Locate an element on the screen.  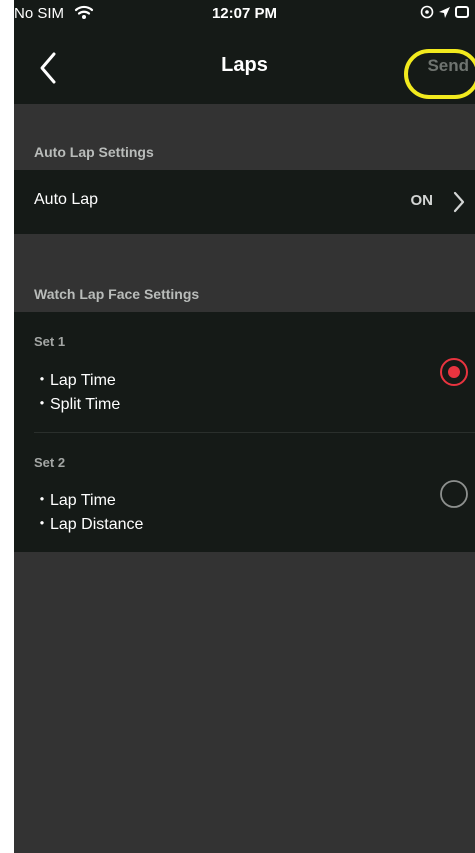
section-header-auto-lap: Auto Lap Settings is located at coordinates (244, 137).